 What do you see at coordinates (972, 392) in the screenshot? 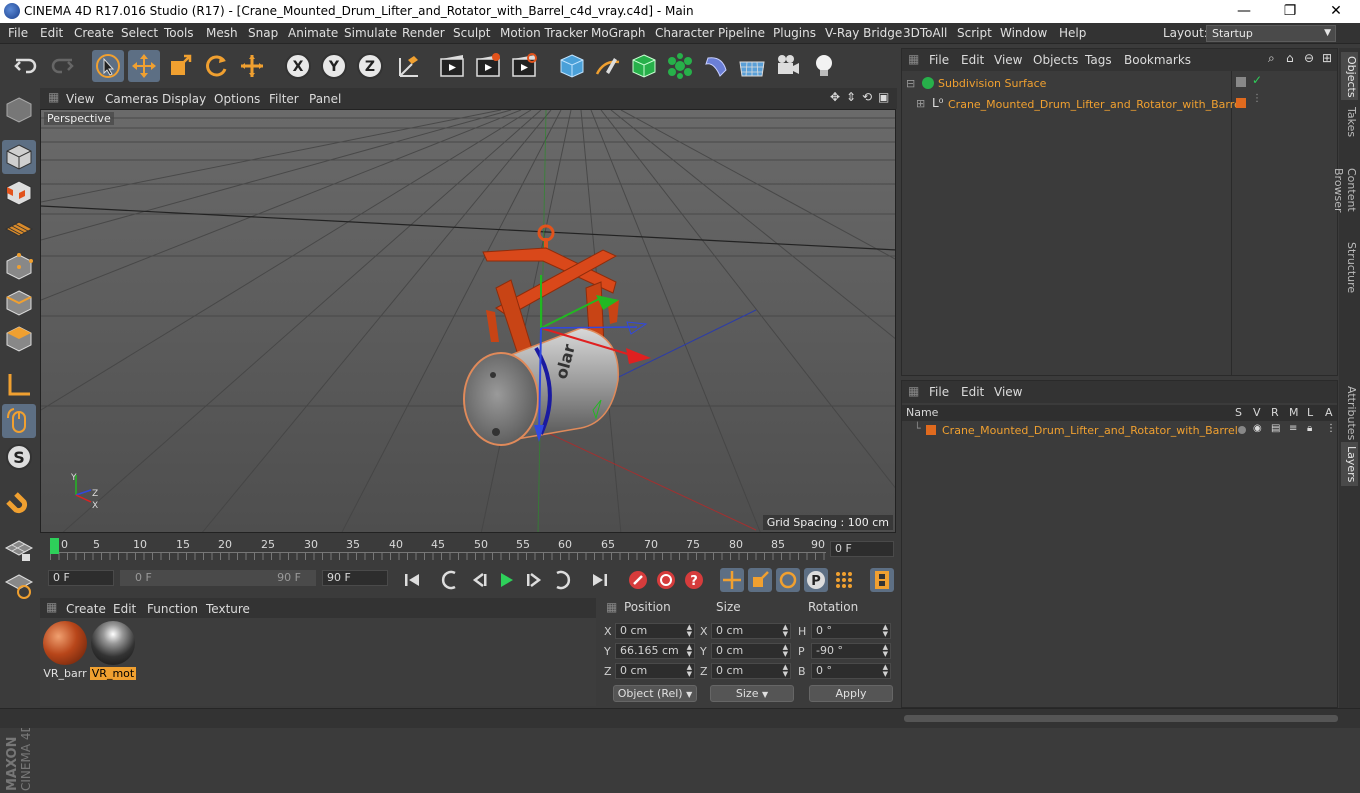
I see `layers-menu-edit: Edit` at bounding box center [972, 392].